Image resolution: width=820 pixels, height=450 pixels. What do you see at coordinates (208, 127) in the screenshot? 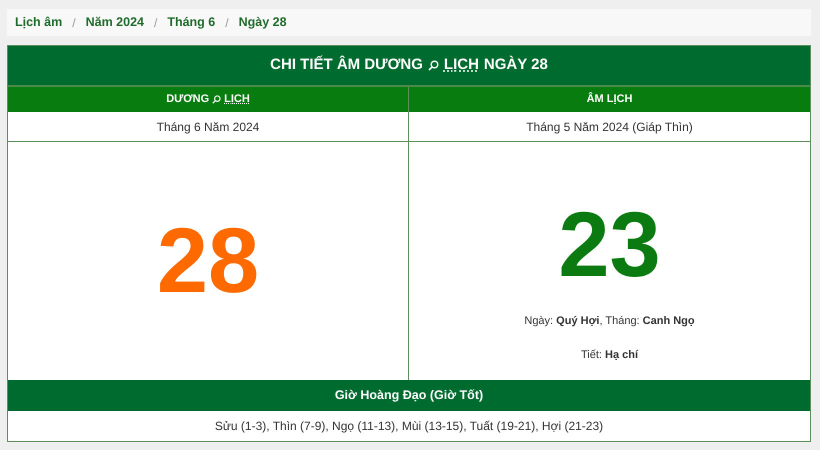
I see `solar-month-text: Tháng 6 Năm 2024` at bounding box center [208, 127].